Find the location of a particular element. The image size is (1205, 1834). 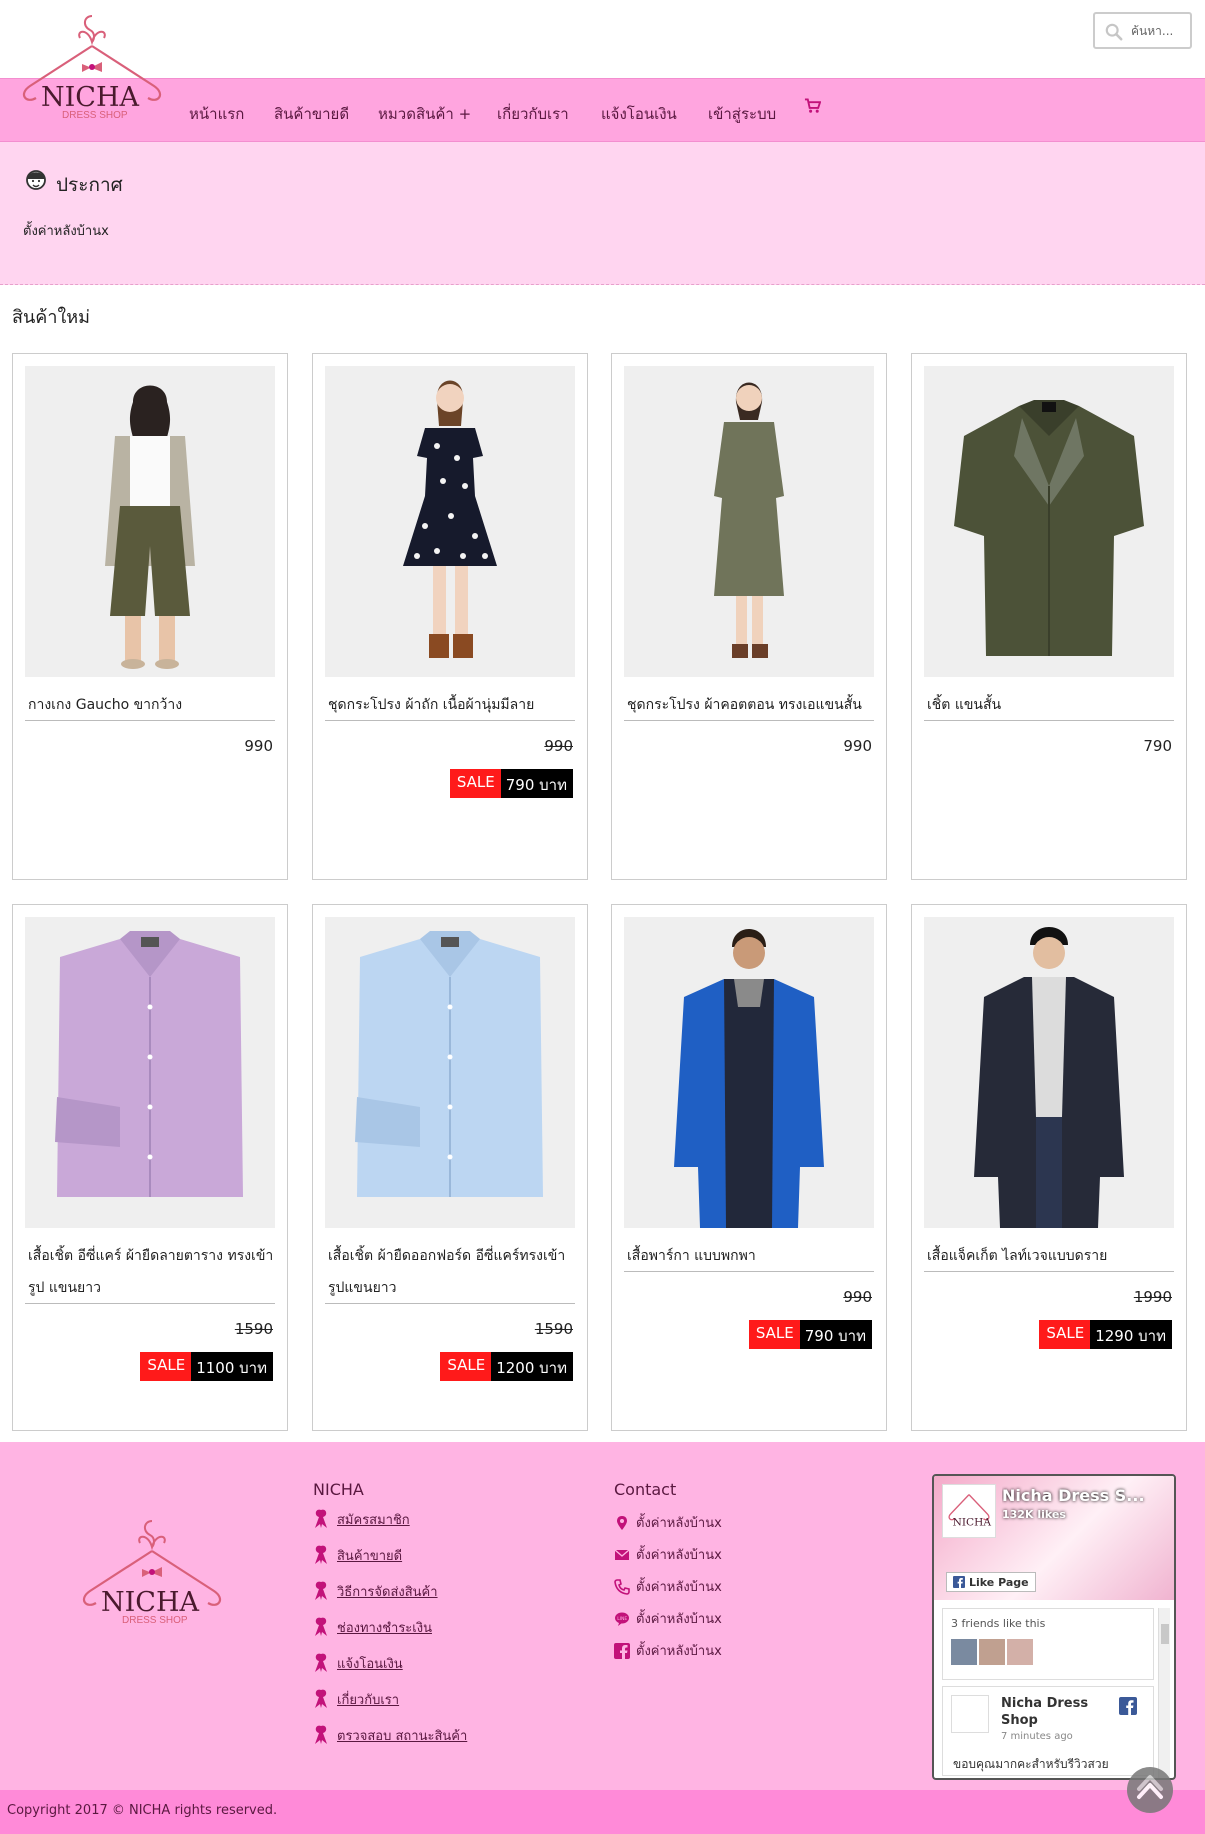

post-author-avatar is located at coordinates (970, 1714).